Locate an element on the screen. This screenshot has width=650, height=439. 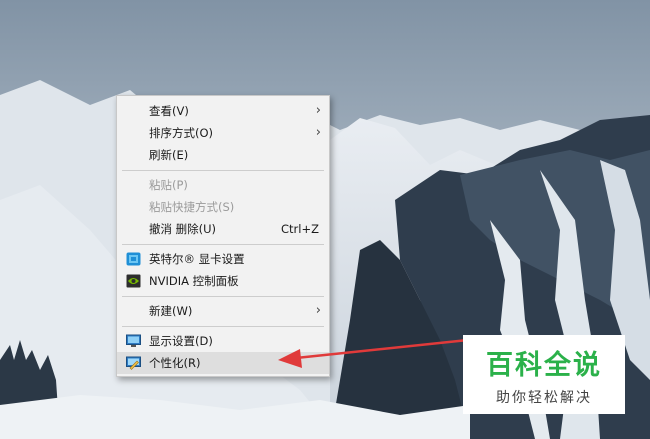
watermark-logo: 百科全说 助你轻松解决 is located at coordinates (544, 374).